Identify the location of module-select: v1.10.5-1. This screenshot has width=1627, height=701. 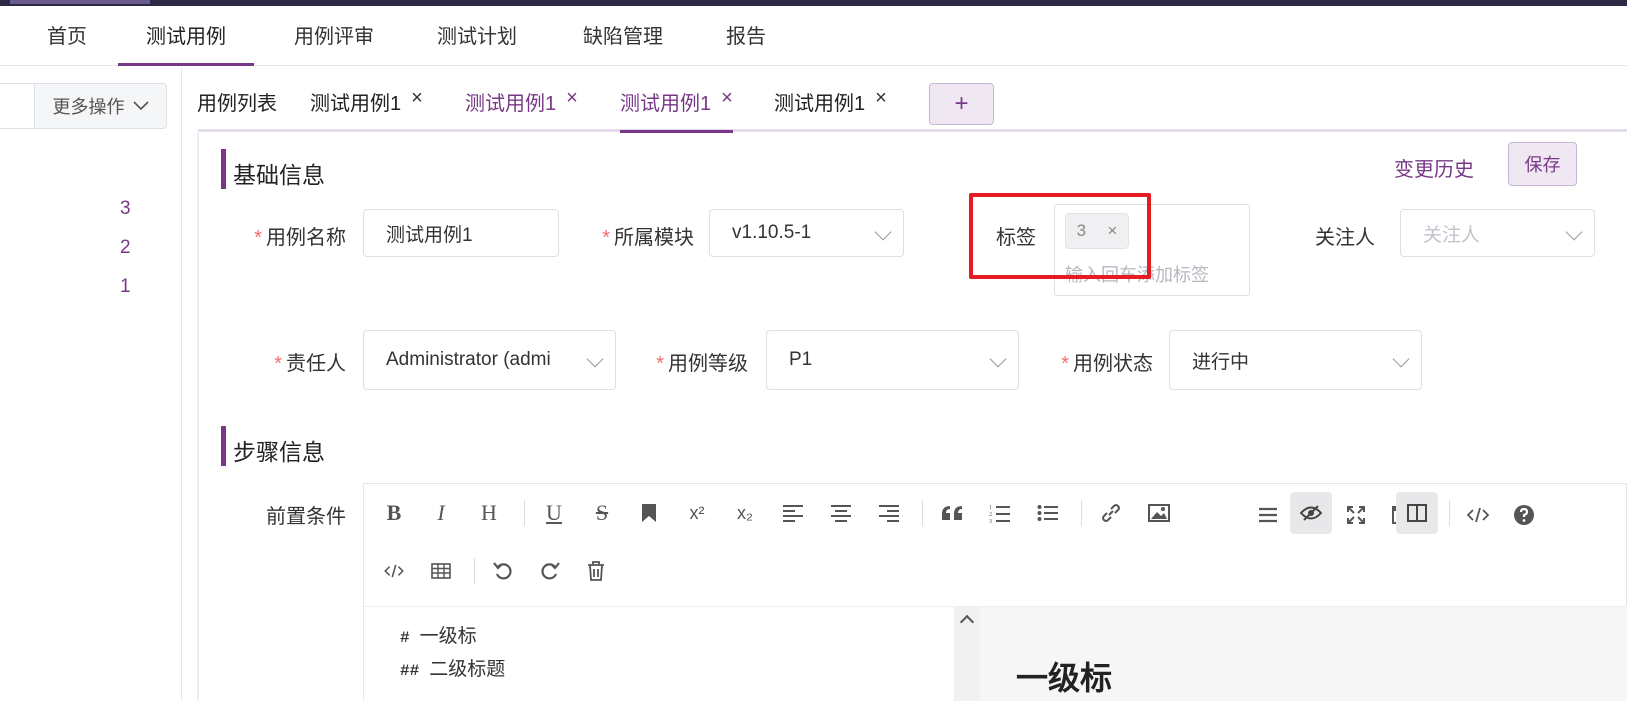
(806, 233).